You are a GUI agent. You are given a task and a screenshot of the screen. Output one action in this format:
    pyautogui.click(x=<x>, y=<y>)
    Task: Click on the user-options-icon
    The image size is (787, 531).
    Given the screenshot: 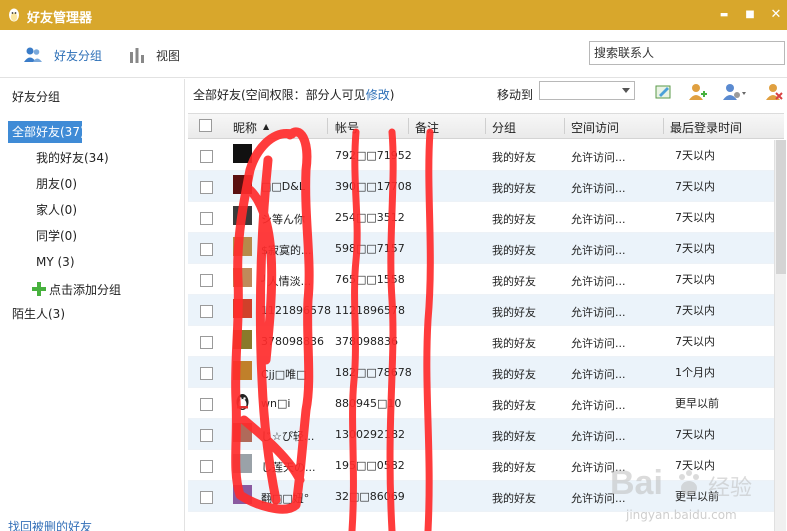 What is the action you would take?
    pyautogui.click(x=736, y=92)
    